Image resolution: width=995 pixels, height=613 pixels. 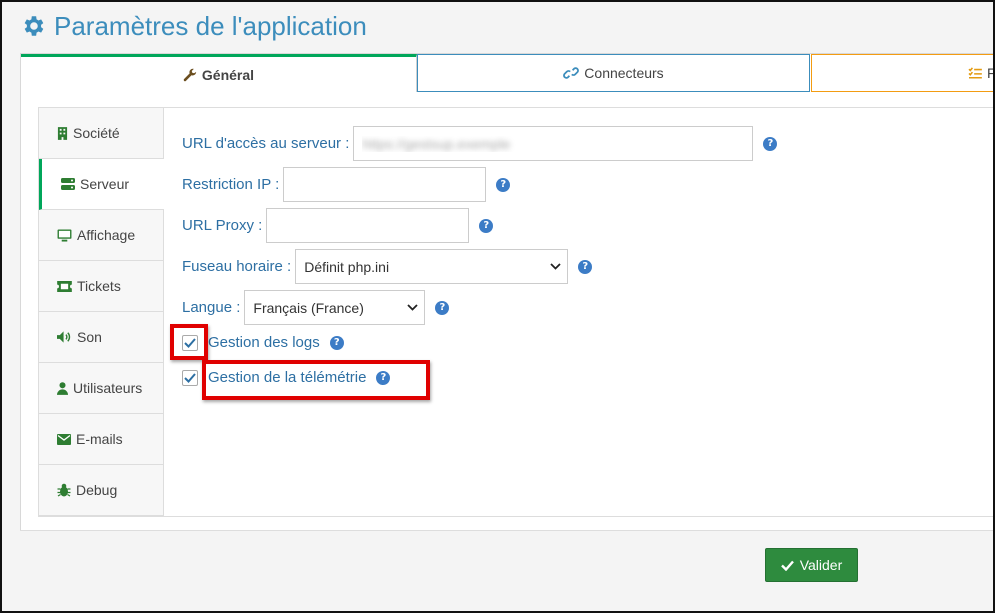 What do you see at coordinates (506, 563) in the screenshot?
I see `form-footer: Valider` at bounding box center [506, 563].